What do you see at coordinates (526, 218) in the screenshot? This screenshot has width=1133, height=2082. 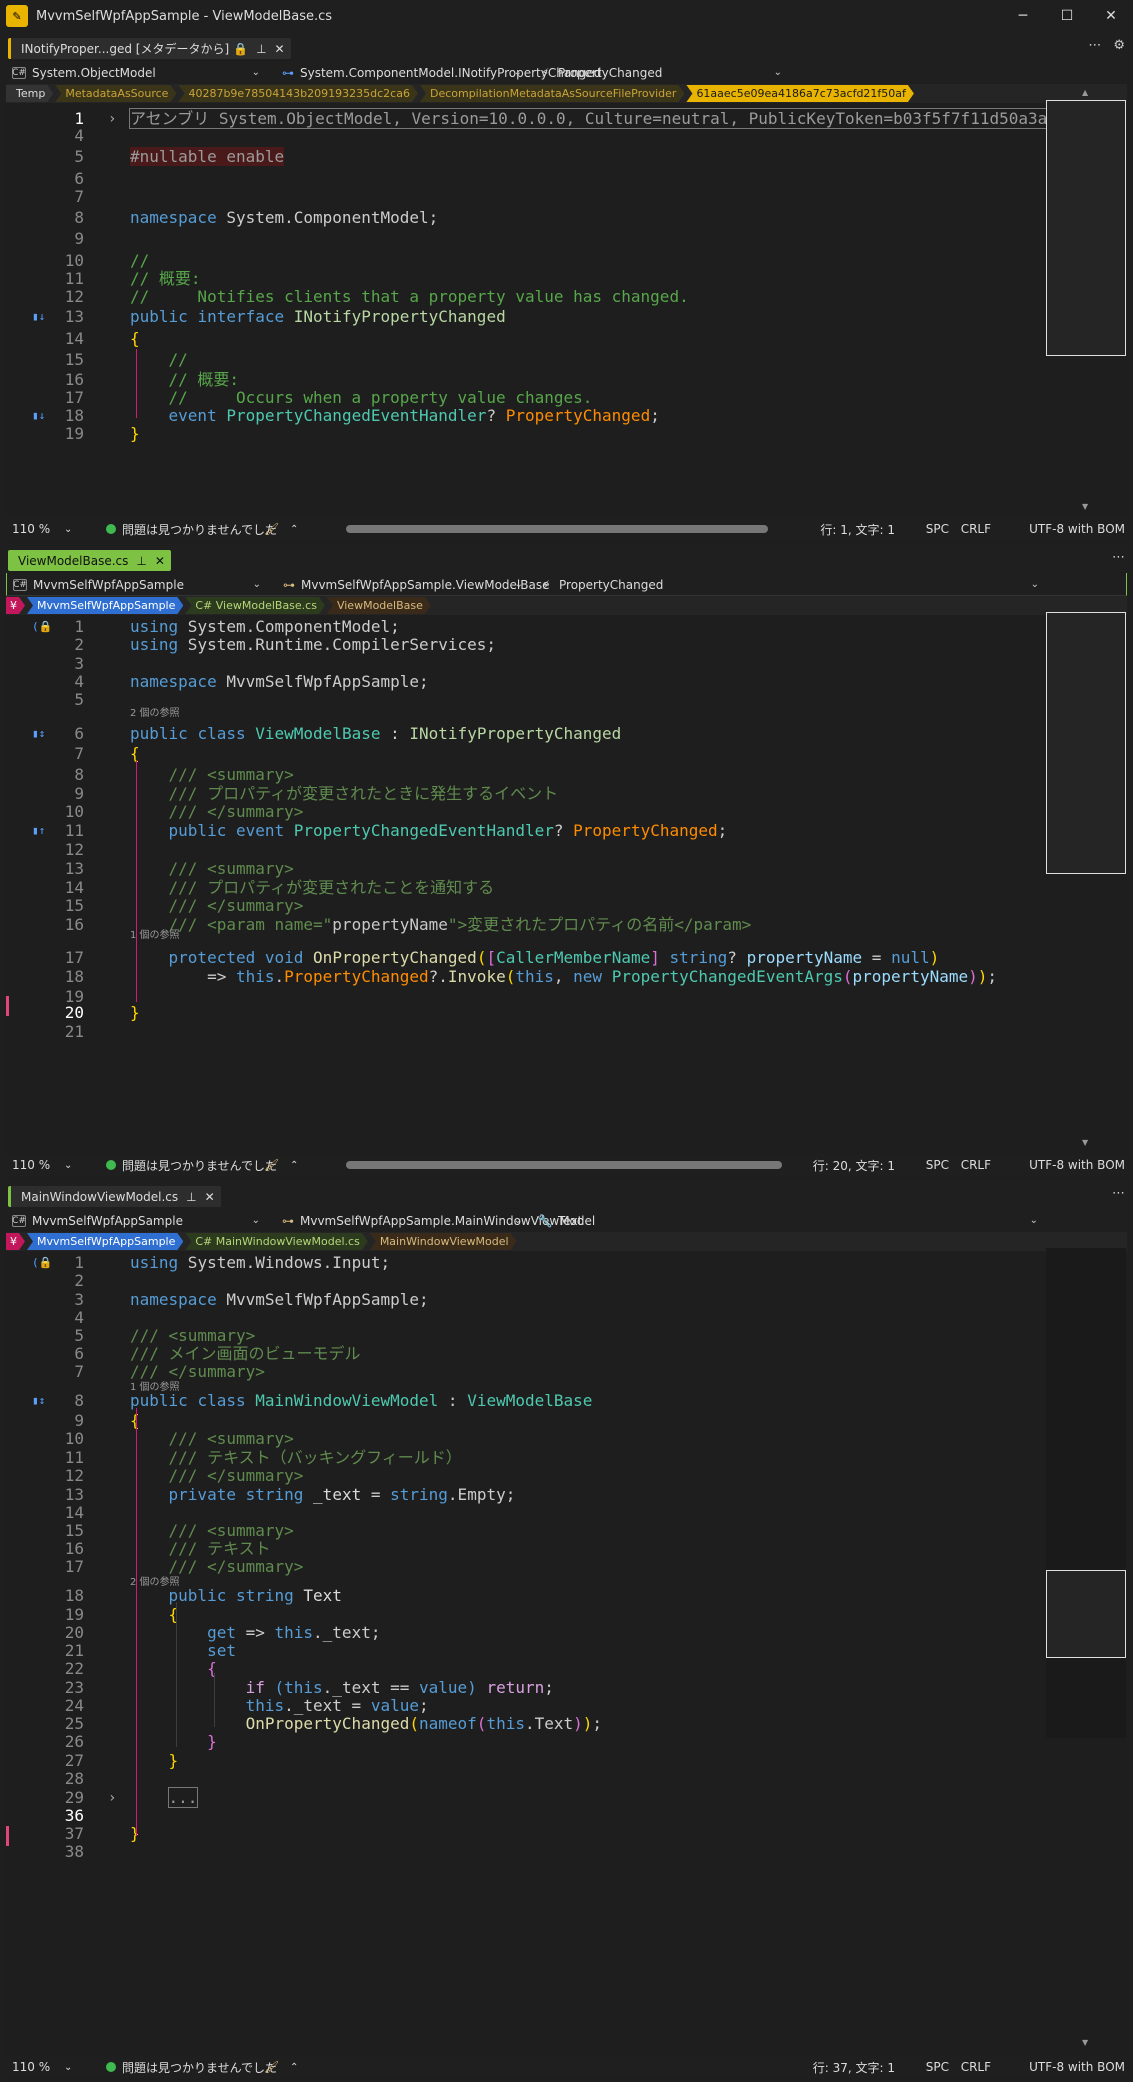 I see `code-line: 8 namespace System.ComponentModel;` at bounding box center [526, 218].